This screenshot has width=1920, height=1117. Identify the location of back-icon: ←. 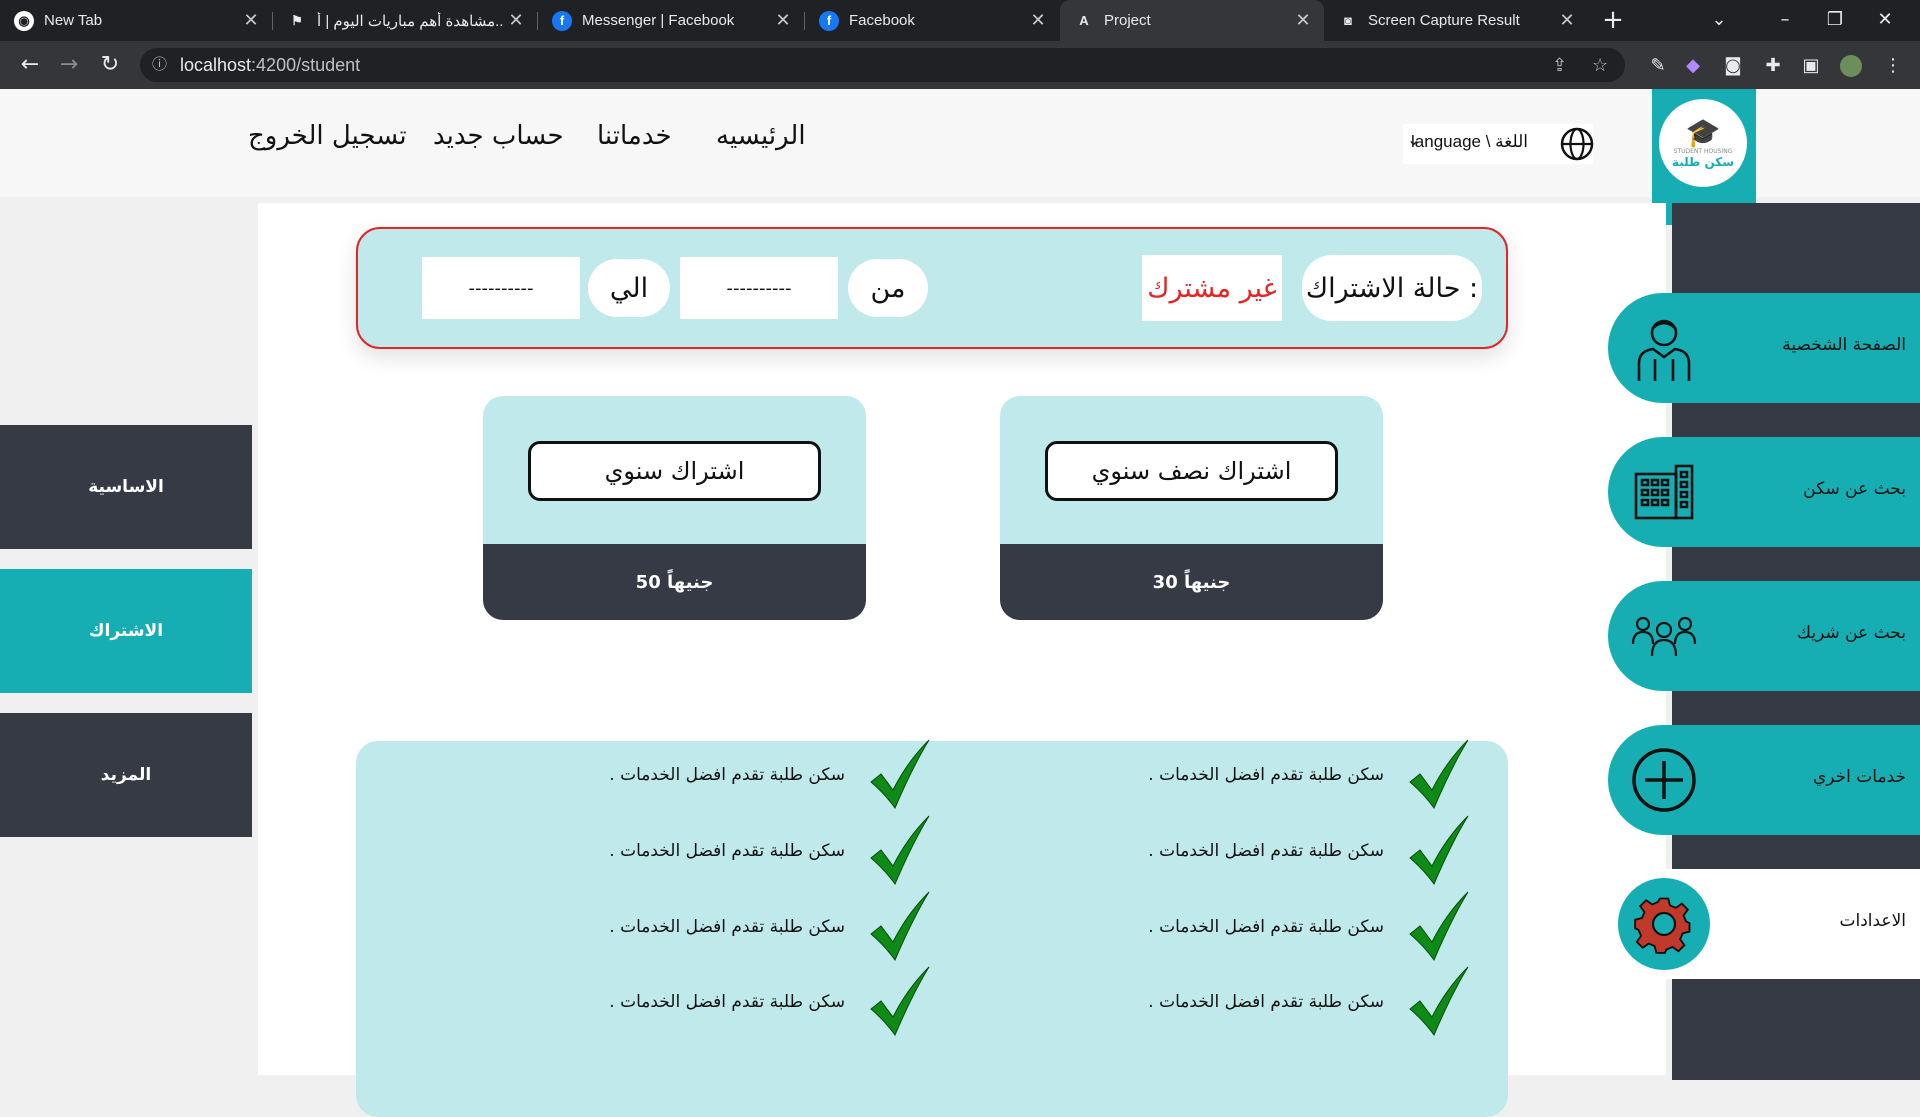
(30, 65).